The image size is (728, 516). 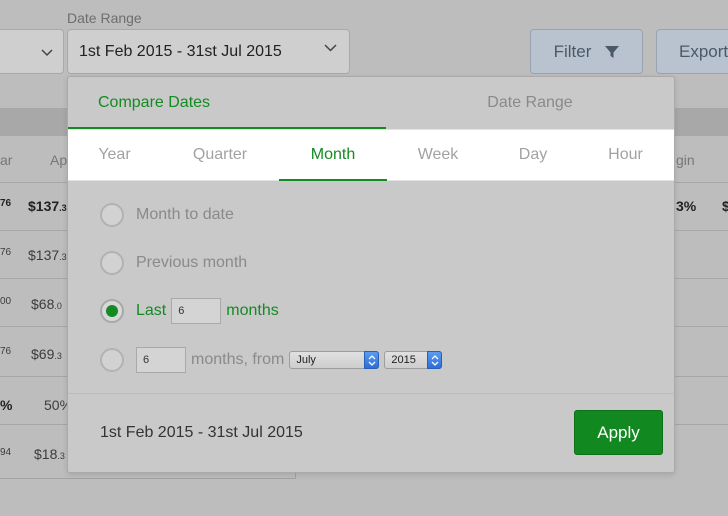 What do you see at coordinates (703, 51) in the screenshot?
I see `export-label: Export` at bounding box center [703, 51].